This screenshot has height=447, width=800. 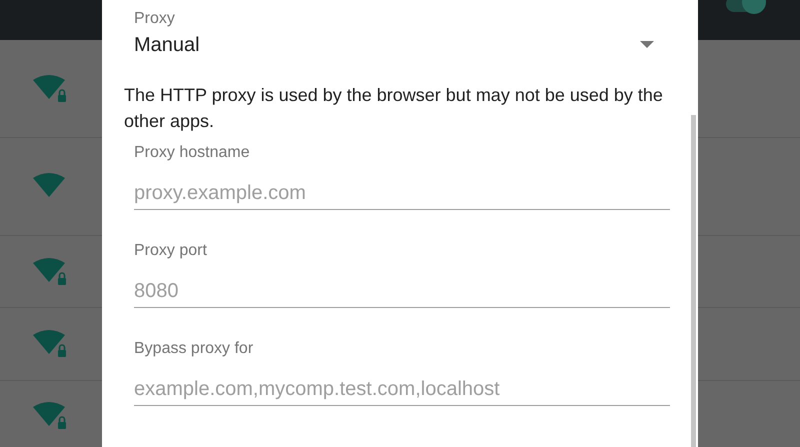 What do you see at coordinates (394, 108) in the screenshot?
I see `proxy-note: The HTTP proxy is used by the browser but may not be used by the other apps.` at bounding box center [394, 108].